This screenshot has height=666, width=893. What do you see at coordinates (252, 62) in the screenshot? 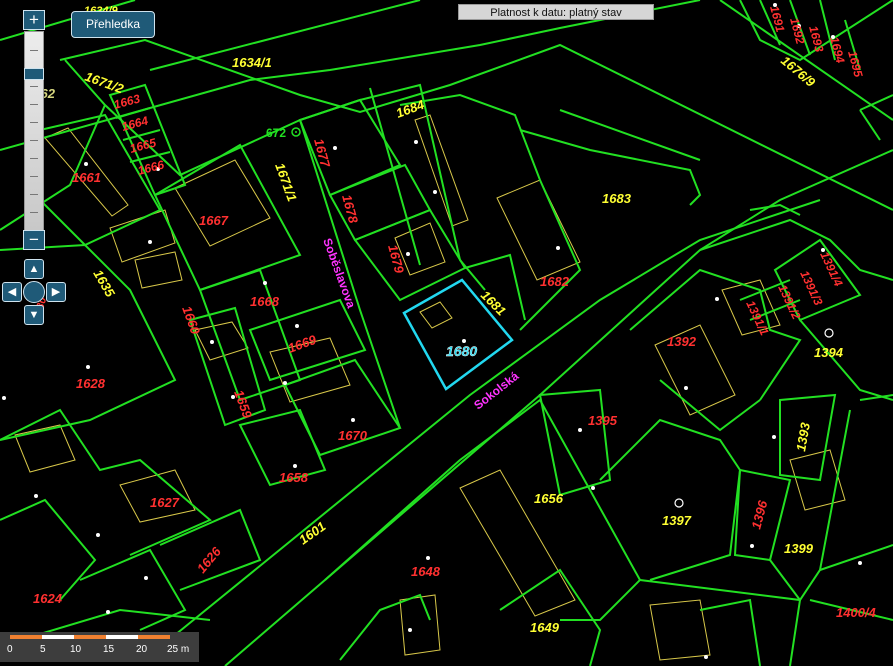
I see `parcel-label: 1634/1` at bounding box center [252, 62].